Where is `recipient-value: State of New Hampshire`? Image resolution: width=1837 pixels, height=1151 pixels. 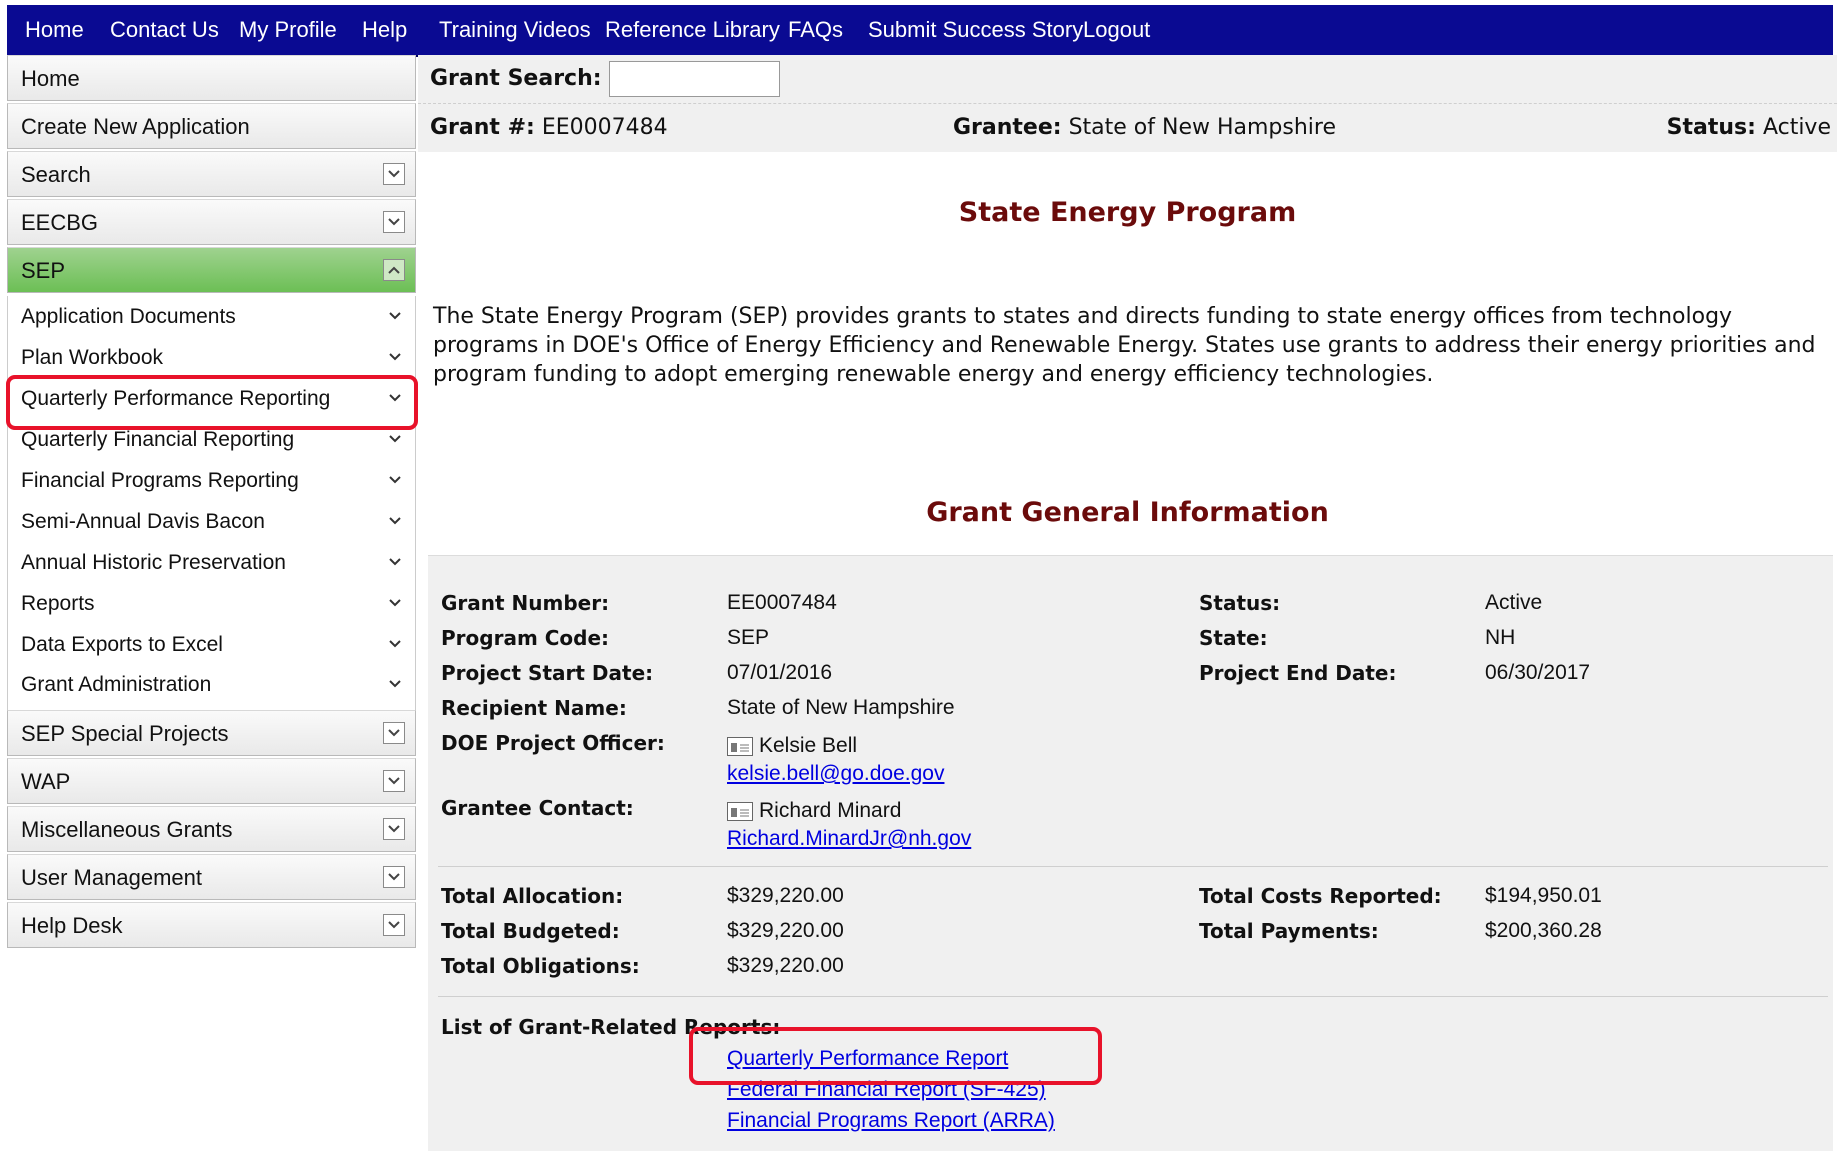
recipient-value: State of New Hampshire is located at coordinates (841, 707).